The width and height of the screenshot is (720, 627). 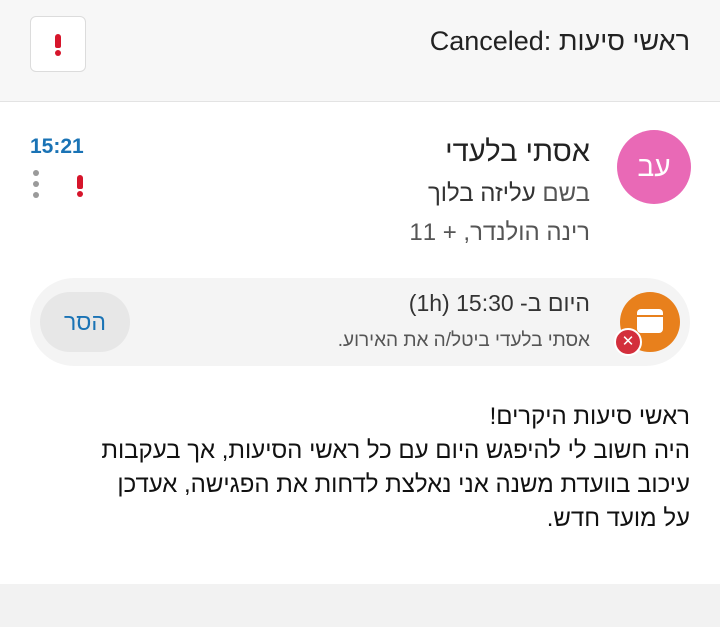 What do you see at coordinates (80, 186) in the screenshot?
I see `high-importance-icon` at bounding box center [80, 186].